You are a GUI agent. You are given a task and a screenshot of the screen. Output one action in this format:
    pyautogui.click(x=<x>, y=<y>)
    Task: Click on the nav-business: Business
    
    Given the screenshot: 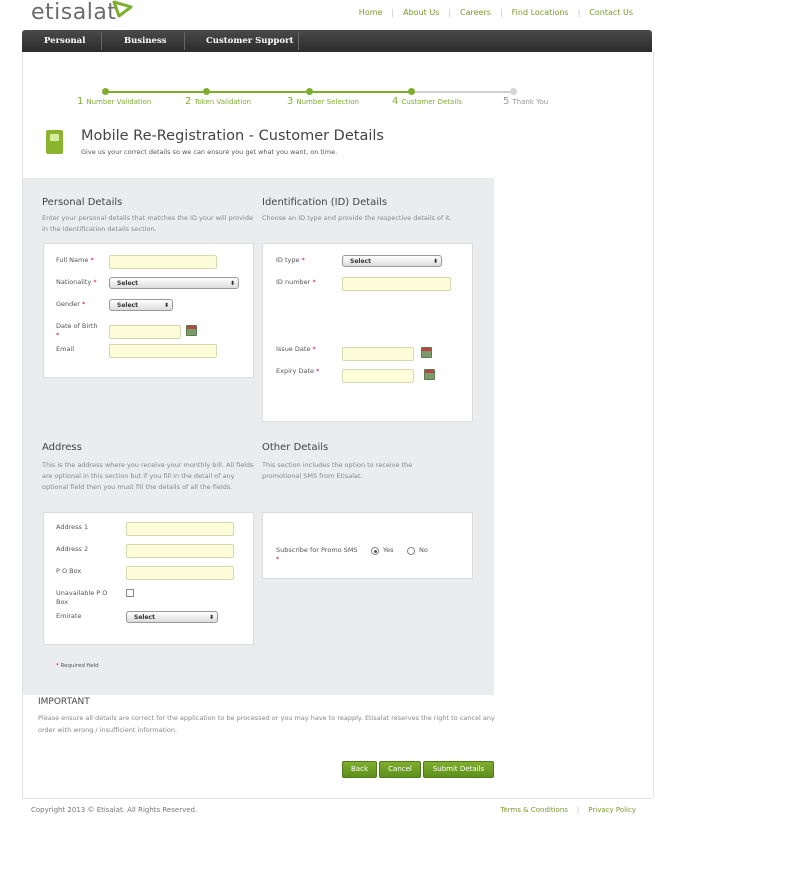 What is the action you would take?
    pyautogui.click(x=145, y=41)
    